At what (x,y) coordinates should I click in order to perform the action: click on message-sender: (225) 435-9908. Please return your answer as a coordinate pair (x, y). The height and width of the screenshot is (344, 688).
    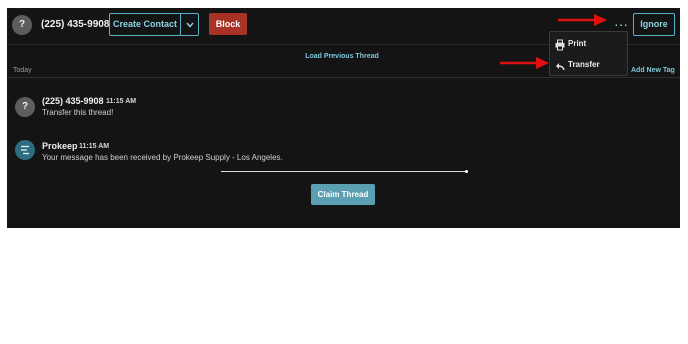
    Looking at the image, I should click on (73, 101).